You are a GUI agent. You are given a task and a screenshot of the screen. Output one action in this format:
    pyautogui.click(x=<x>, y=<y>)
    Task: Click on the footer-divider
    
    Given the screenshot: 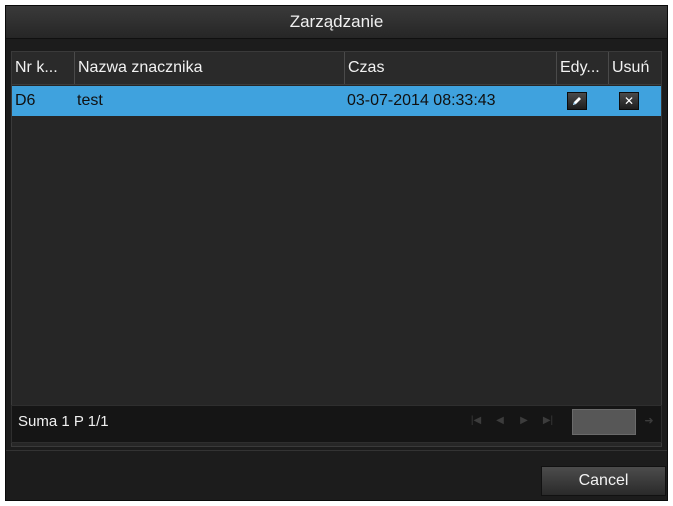 What is the action you would take?
    pyautogui.click(x=336, y=450)
    